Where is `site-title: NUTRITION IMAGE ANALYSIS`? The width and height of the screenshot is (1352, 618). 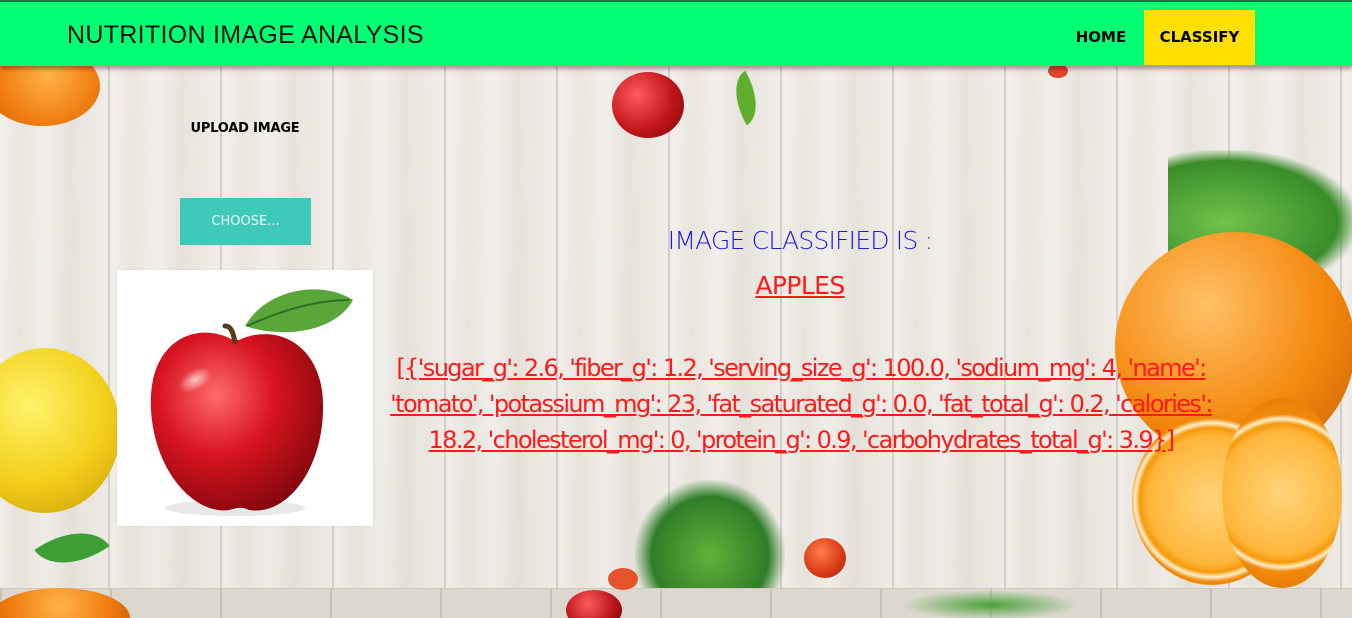
site-title: NUTRITION IMAGE ANALYSIS is located at coordinates (245, 35).